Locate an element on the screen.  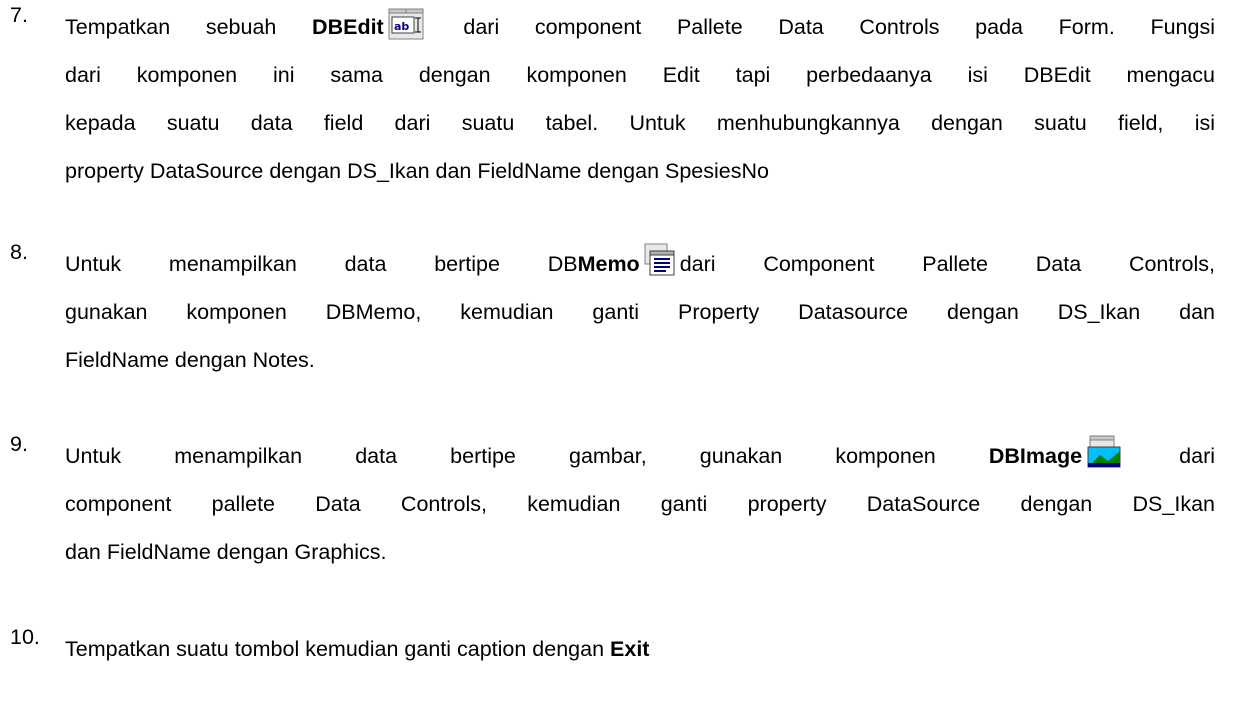
dbedit-icon: ab is located at coordinates (406, 24).